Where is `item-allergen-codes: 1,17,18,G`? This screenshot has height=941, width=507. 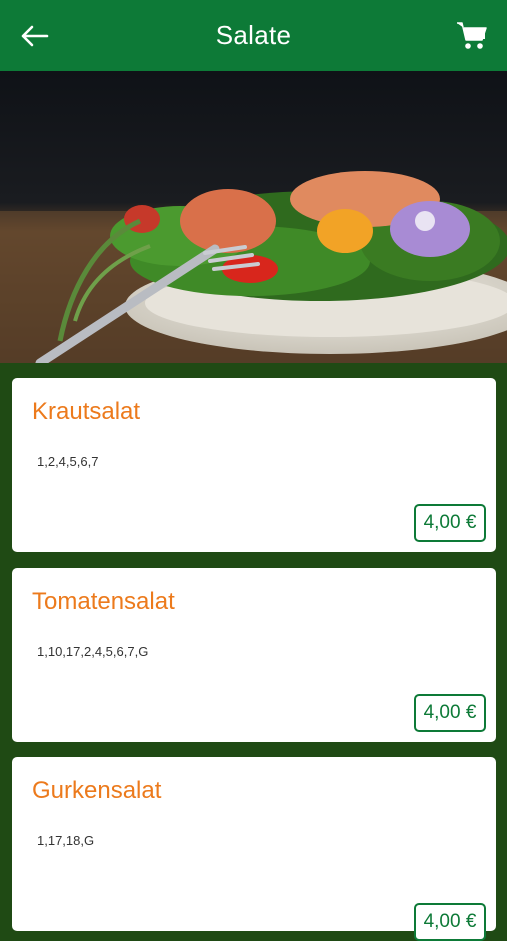
item-allergen-codes: 1,17,18,G is located at coordinates (66, 840).